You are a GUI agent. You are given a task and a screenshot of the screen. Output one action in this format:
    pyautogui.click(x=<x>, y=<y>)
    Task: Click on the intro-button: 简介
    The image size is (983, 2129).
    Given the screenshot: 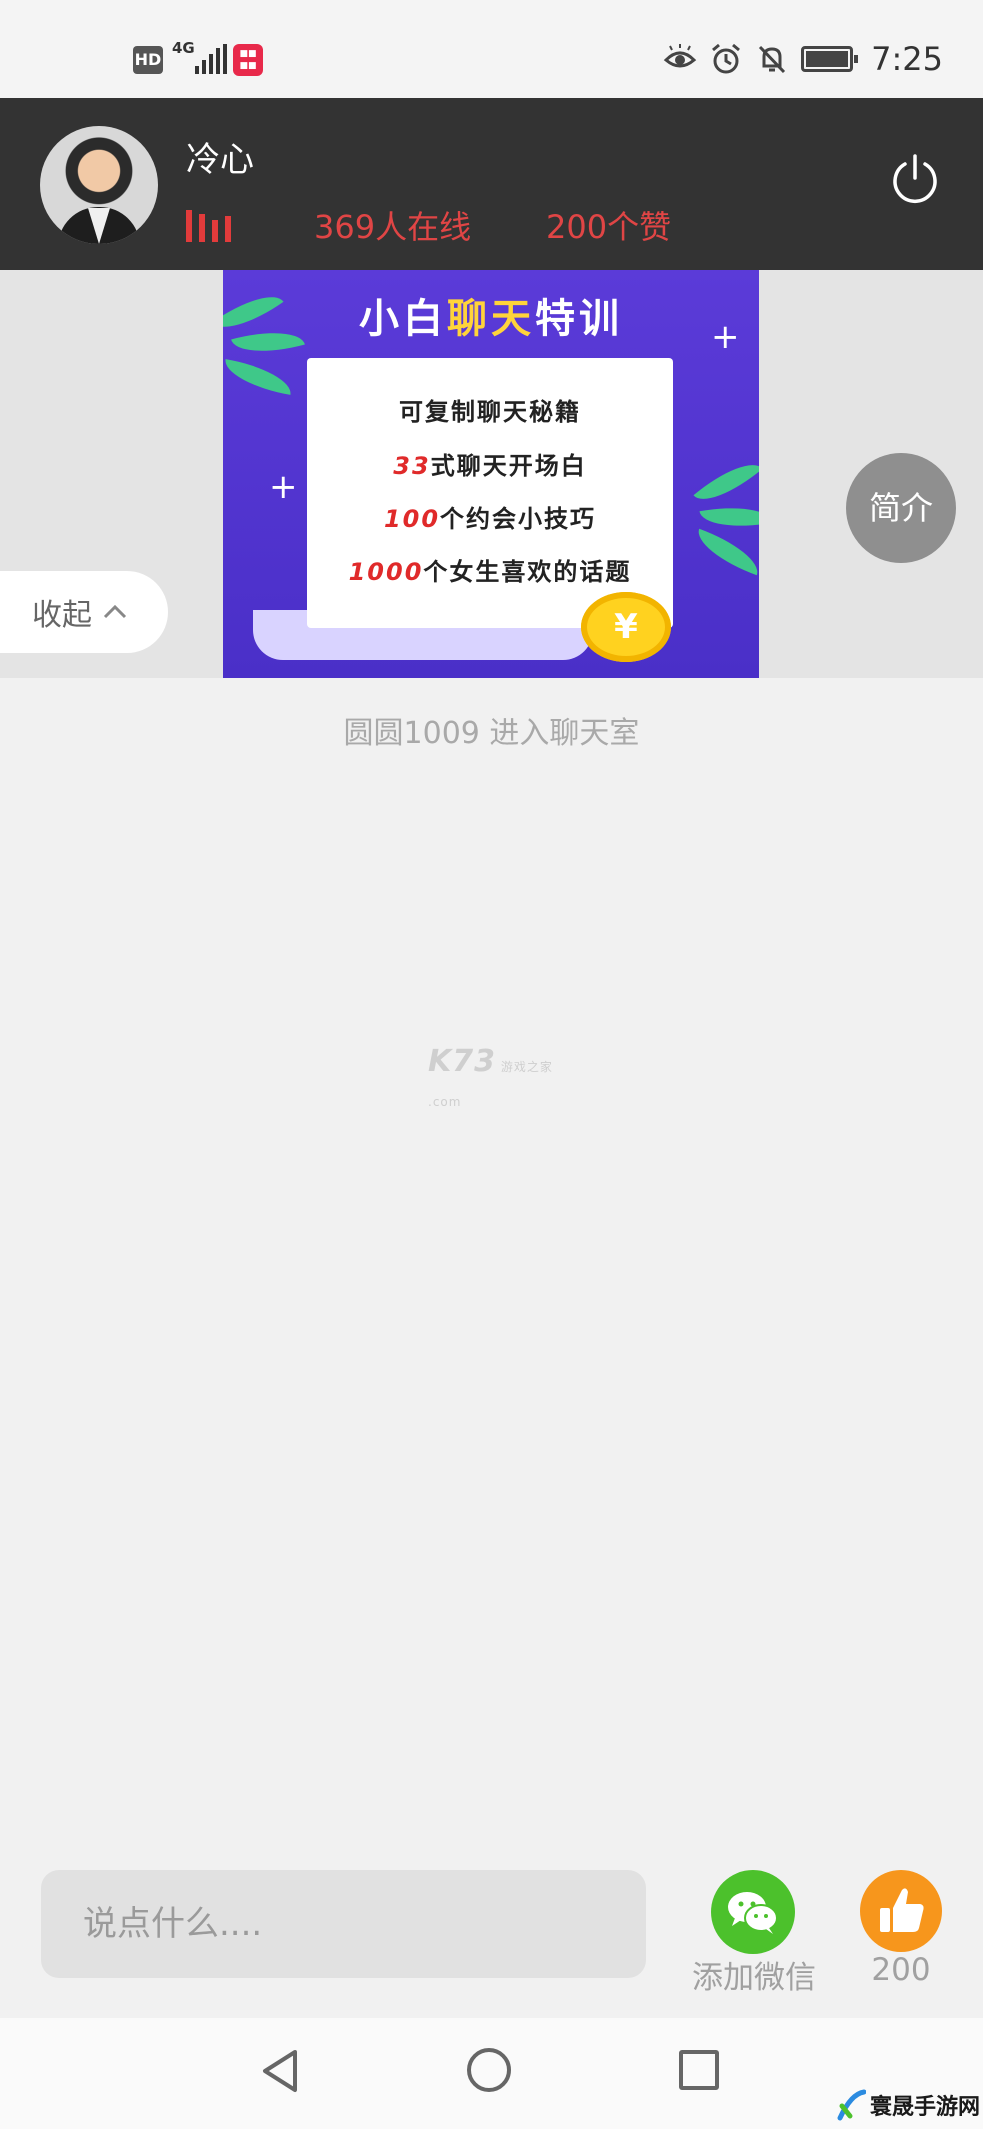 What is the action you would take?
    pyautogui.click(x=901, y=508)
    